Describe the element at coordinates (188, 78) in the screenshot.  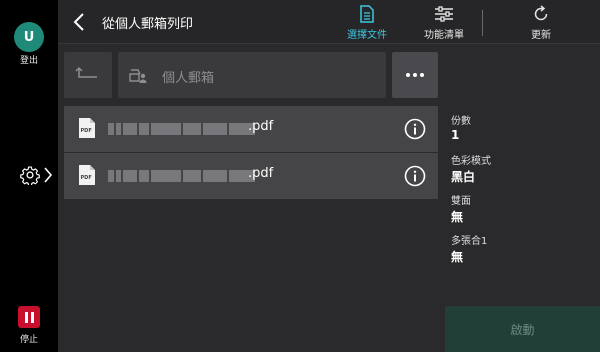
I see `path-label: 個人郵箱` at that location.